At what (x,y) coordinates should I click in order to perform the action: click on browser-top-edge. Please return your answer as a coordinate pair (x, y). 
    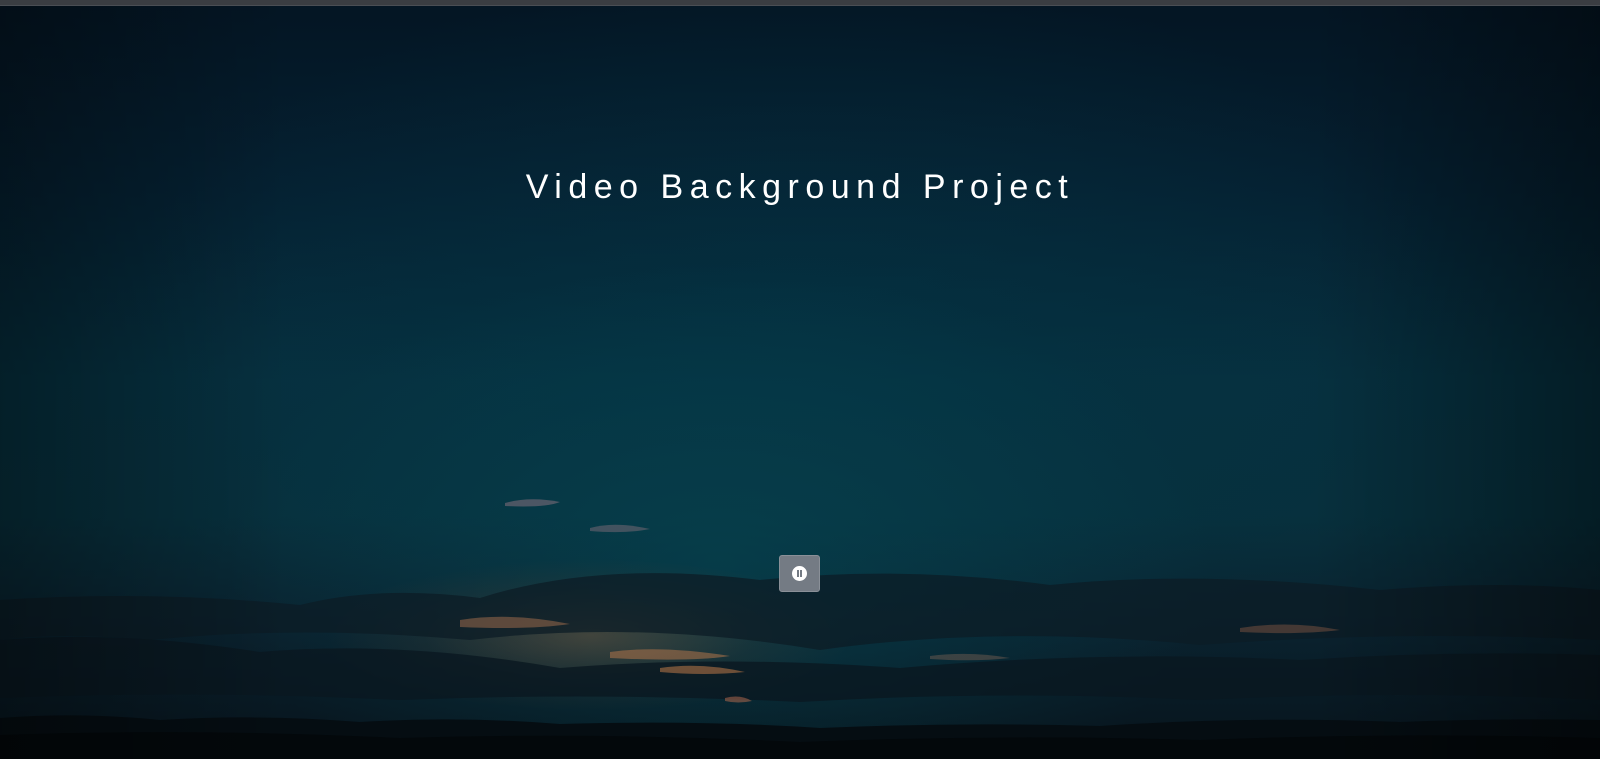
    Looking at the image, I should click on (800, 3).